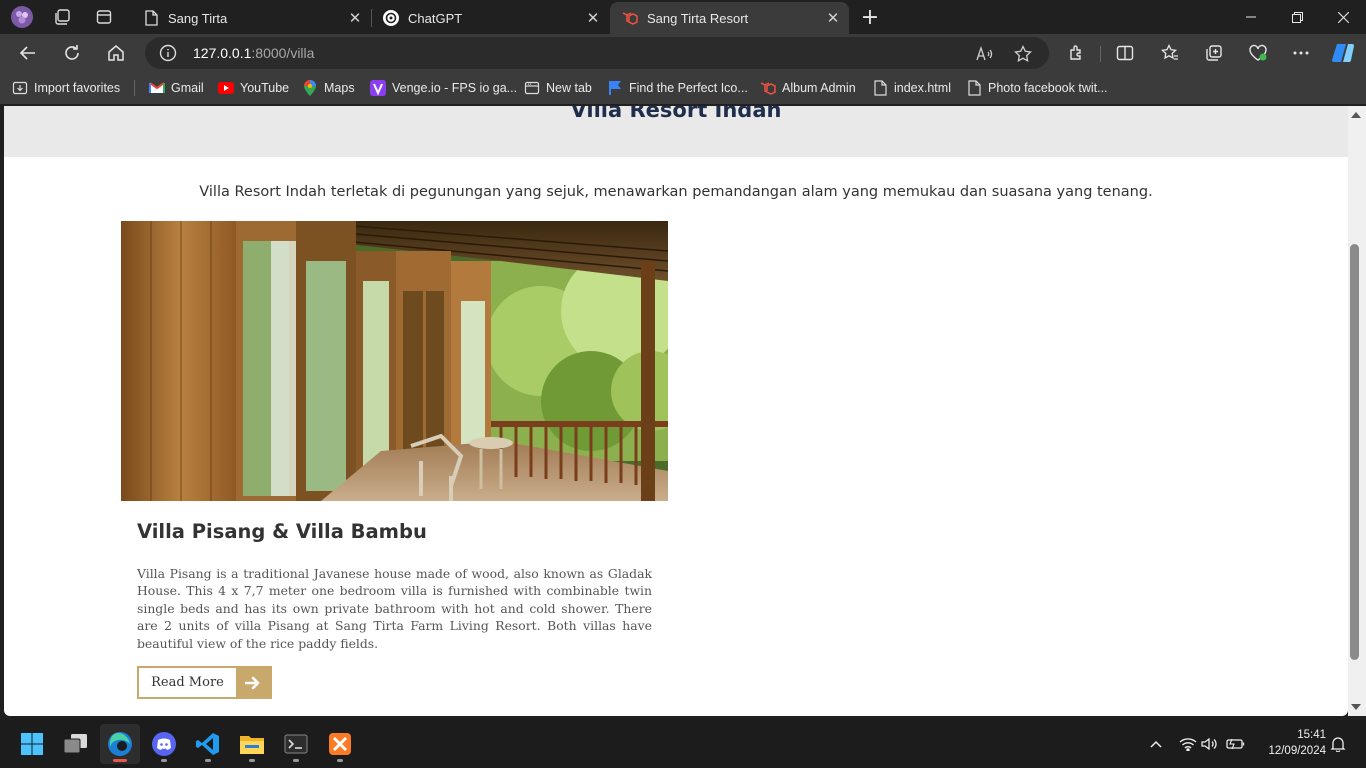  I want to click on browser-essentials-icon, so click(1258, 53).